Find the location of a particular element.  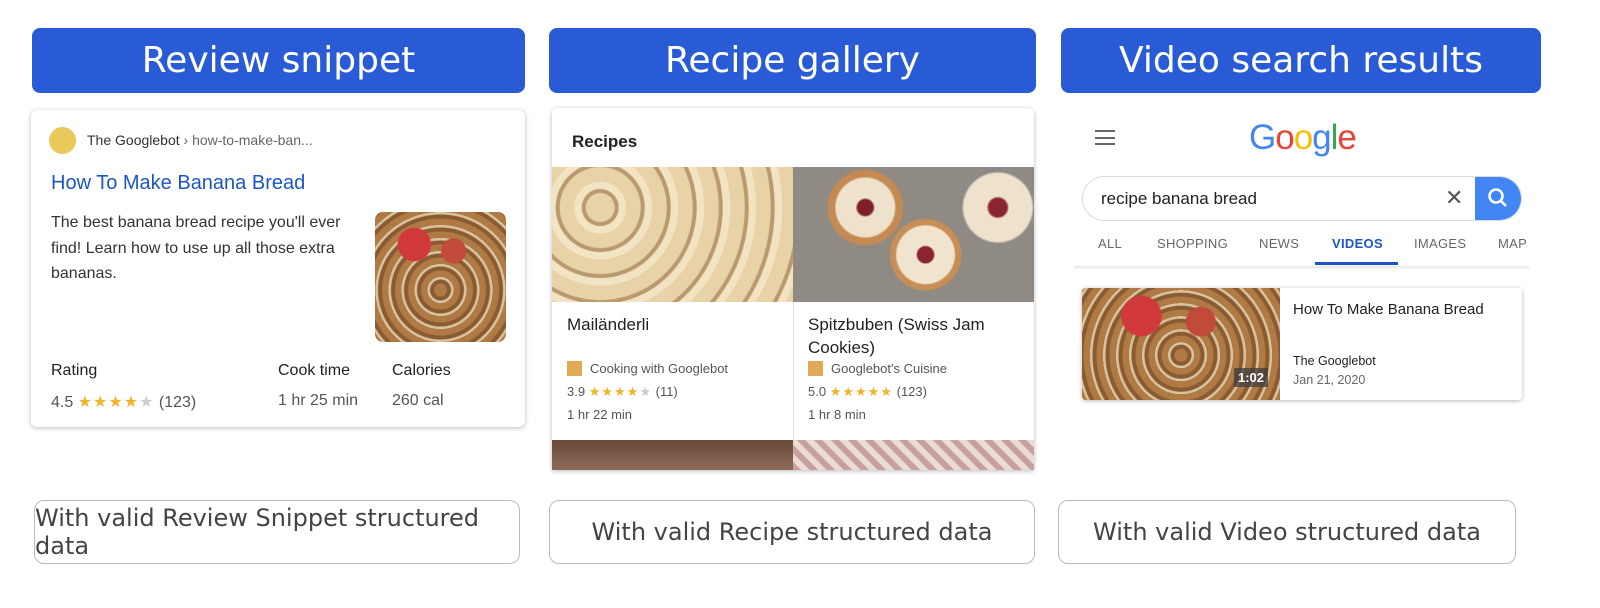

recipe-caption: With valid Recipe structured data is located at coordinates (792, 532).